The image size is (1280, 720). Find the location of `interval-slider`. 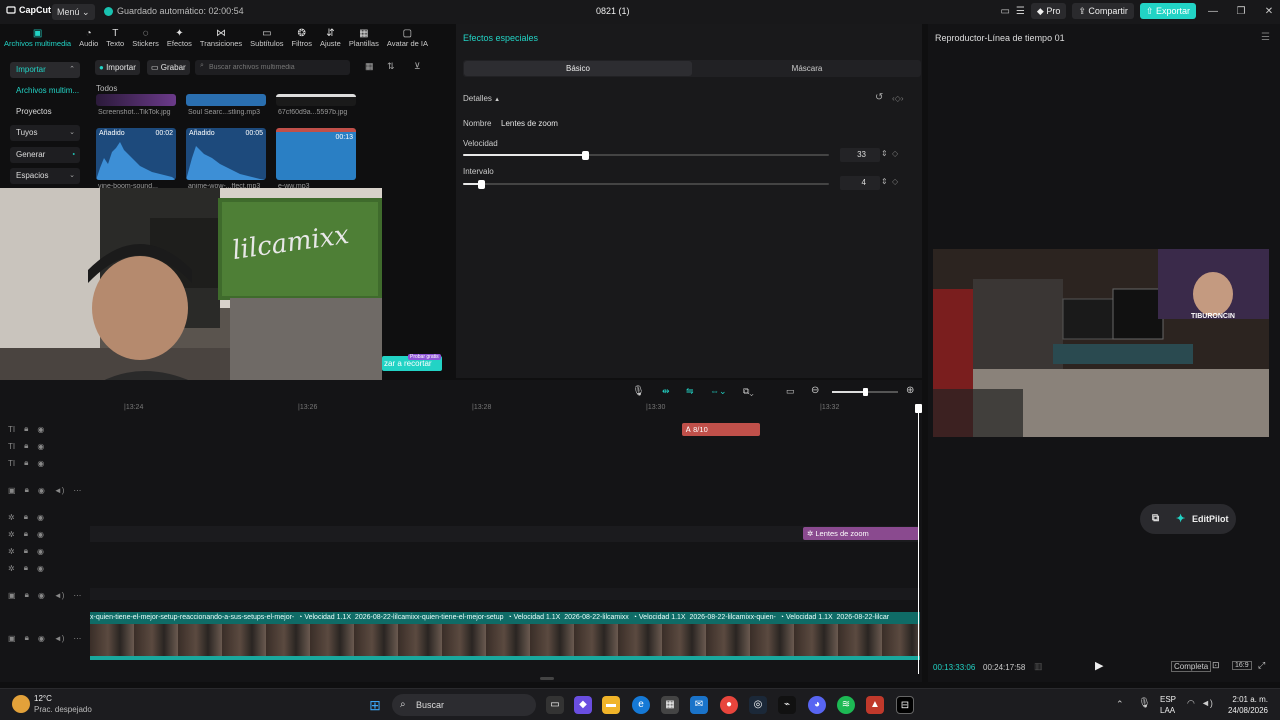

interval-slider is located at coordinates (646, 184).